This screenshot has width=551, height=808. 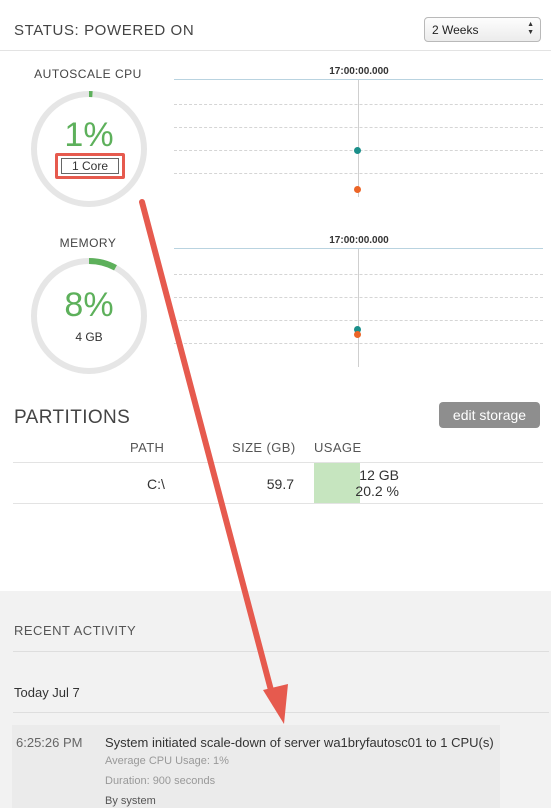 I want to click on status-title: STATUS: POWERED ON, so click(x=104, y=30).